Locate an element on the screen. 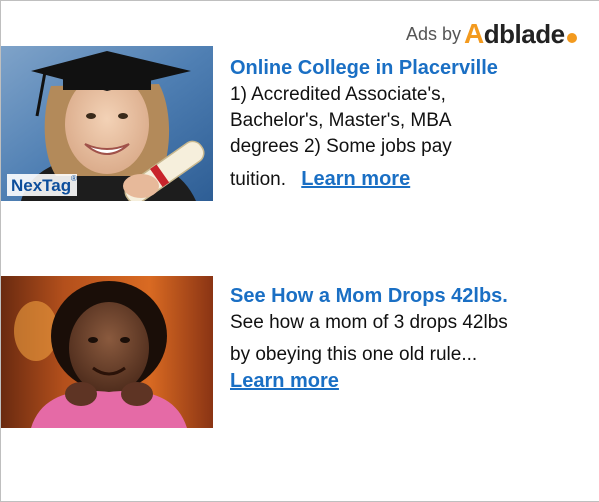 The height and width of the screenshot is (502, 599). ad-thumbnail-graduate: NexTag ® is located at coordinates (107, 123).